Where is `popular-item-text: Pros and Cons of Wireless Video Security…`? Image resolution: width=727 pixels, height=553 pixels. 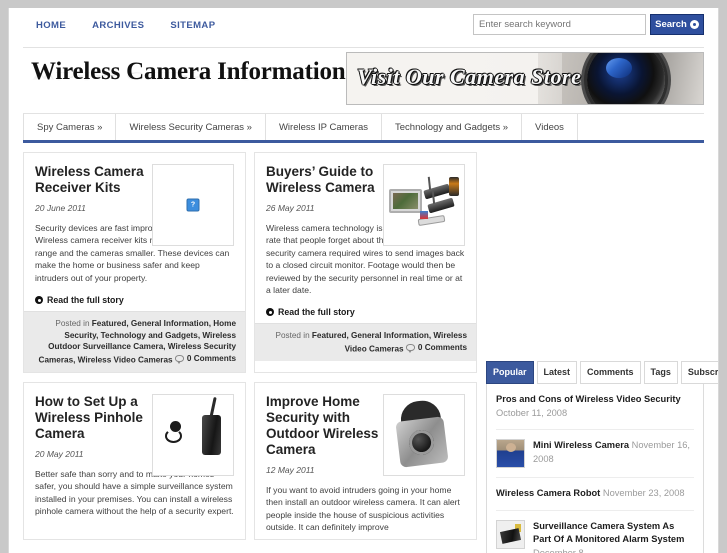 popular-item-text: Pros and Cons of Wireless Video Security… is located at coordinates (595, 406).